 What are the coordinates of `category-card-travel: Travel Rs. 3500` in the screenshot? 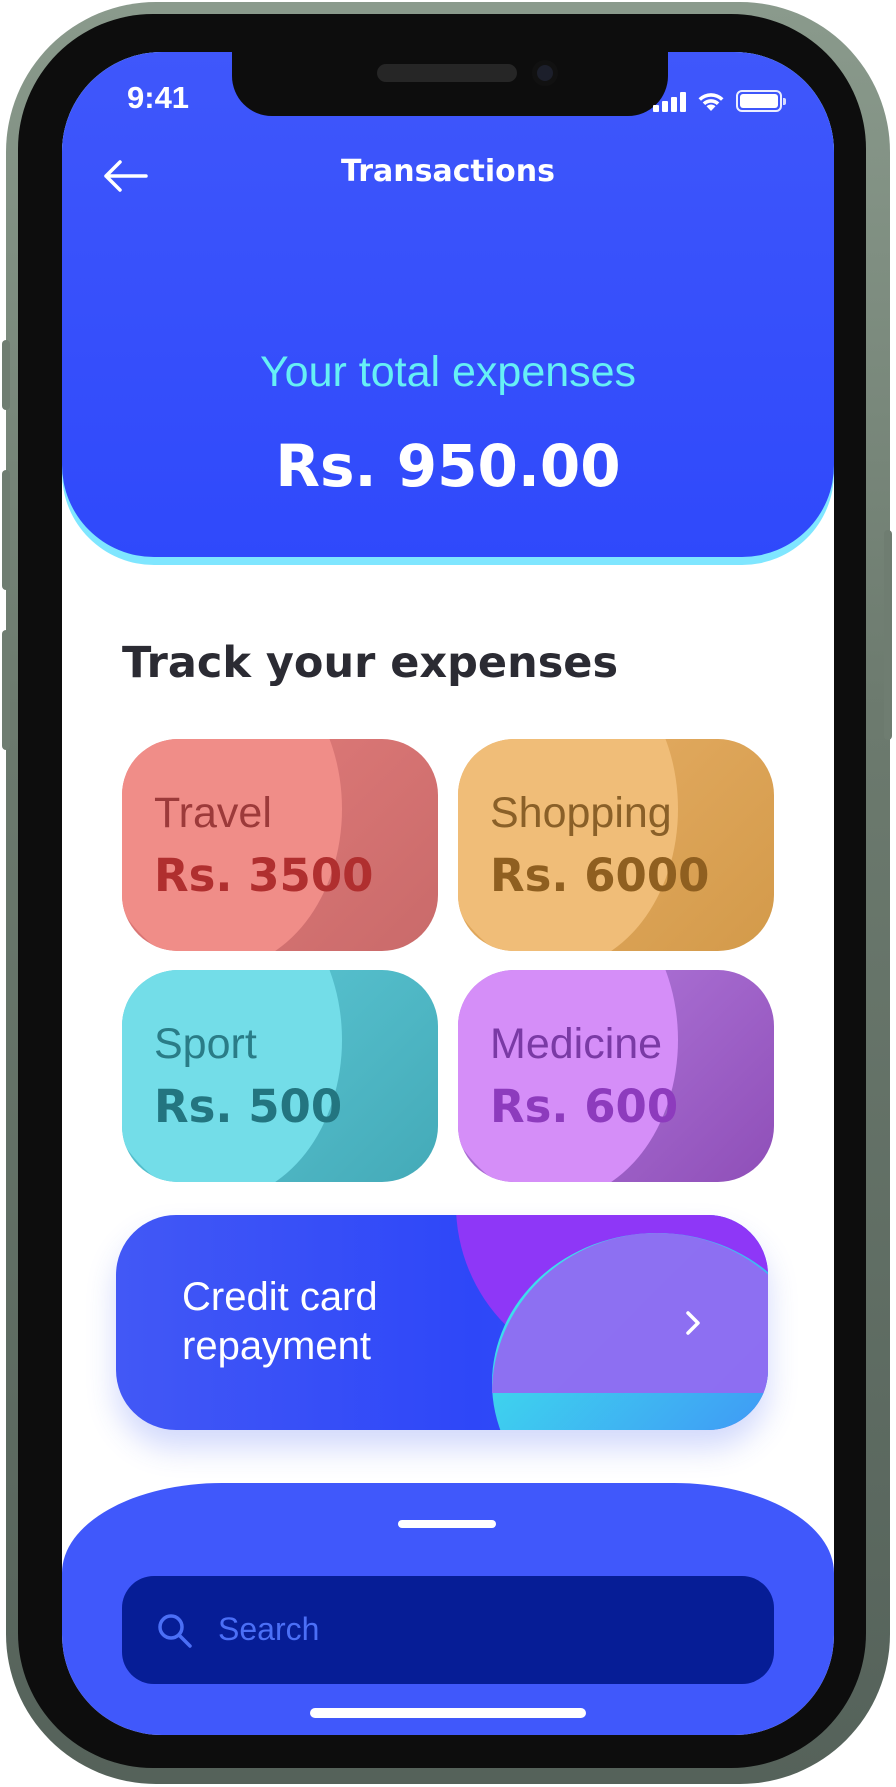 It's located at (280, 845).